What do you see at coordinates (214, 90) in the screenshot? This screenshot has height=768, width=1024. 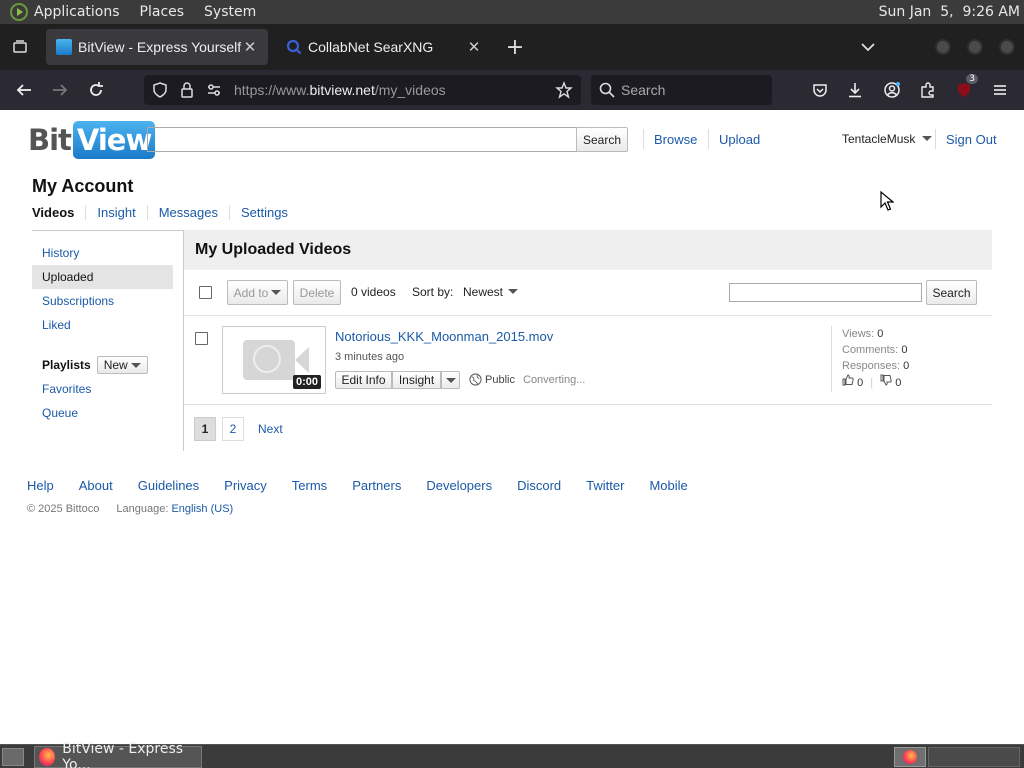 I see `permissions-icon` at bounding box center [214, 90].